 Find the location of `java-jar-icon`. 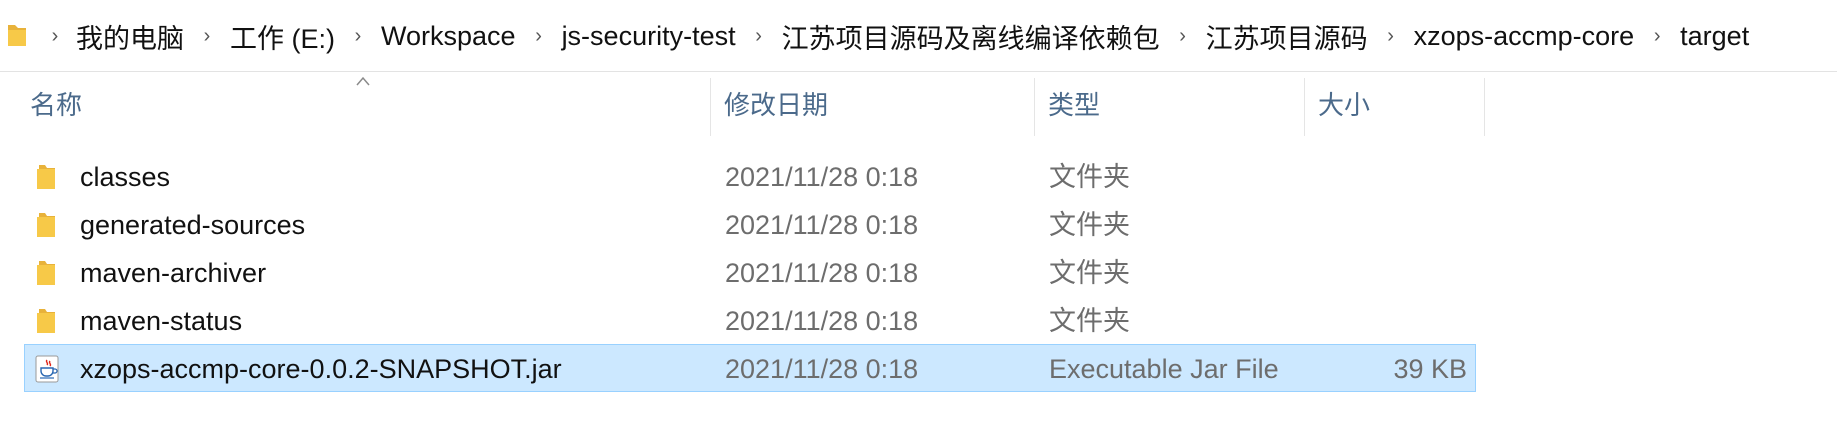

java-jar-icon is located at coordinates (47, 369).